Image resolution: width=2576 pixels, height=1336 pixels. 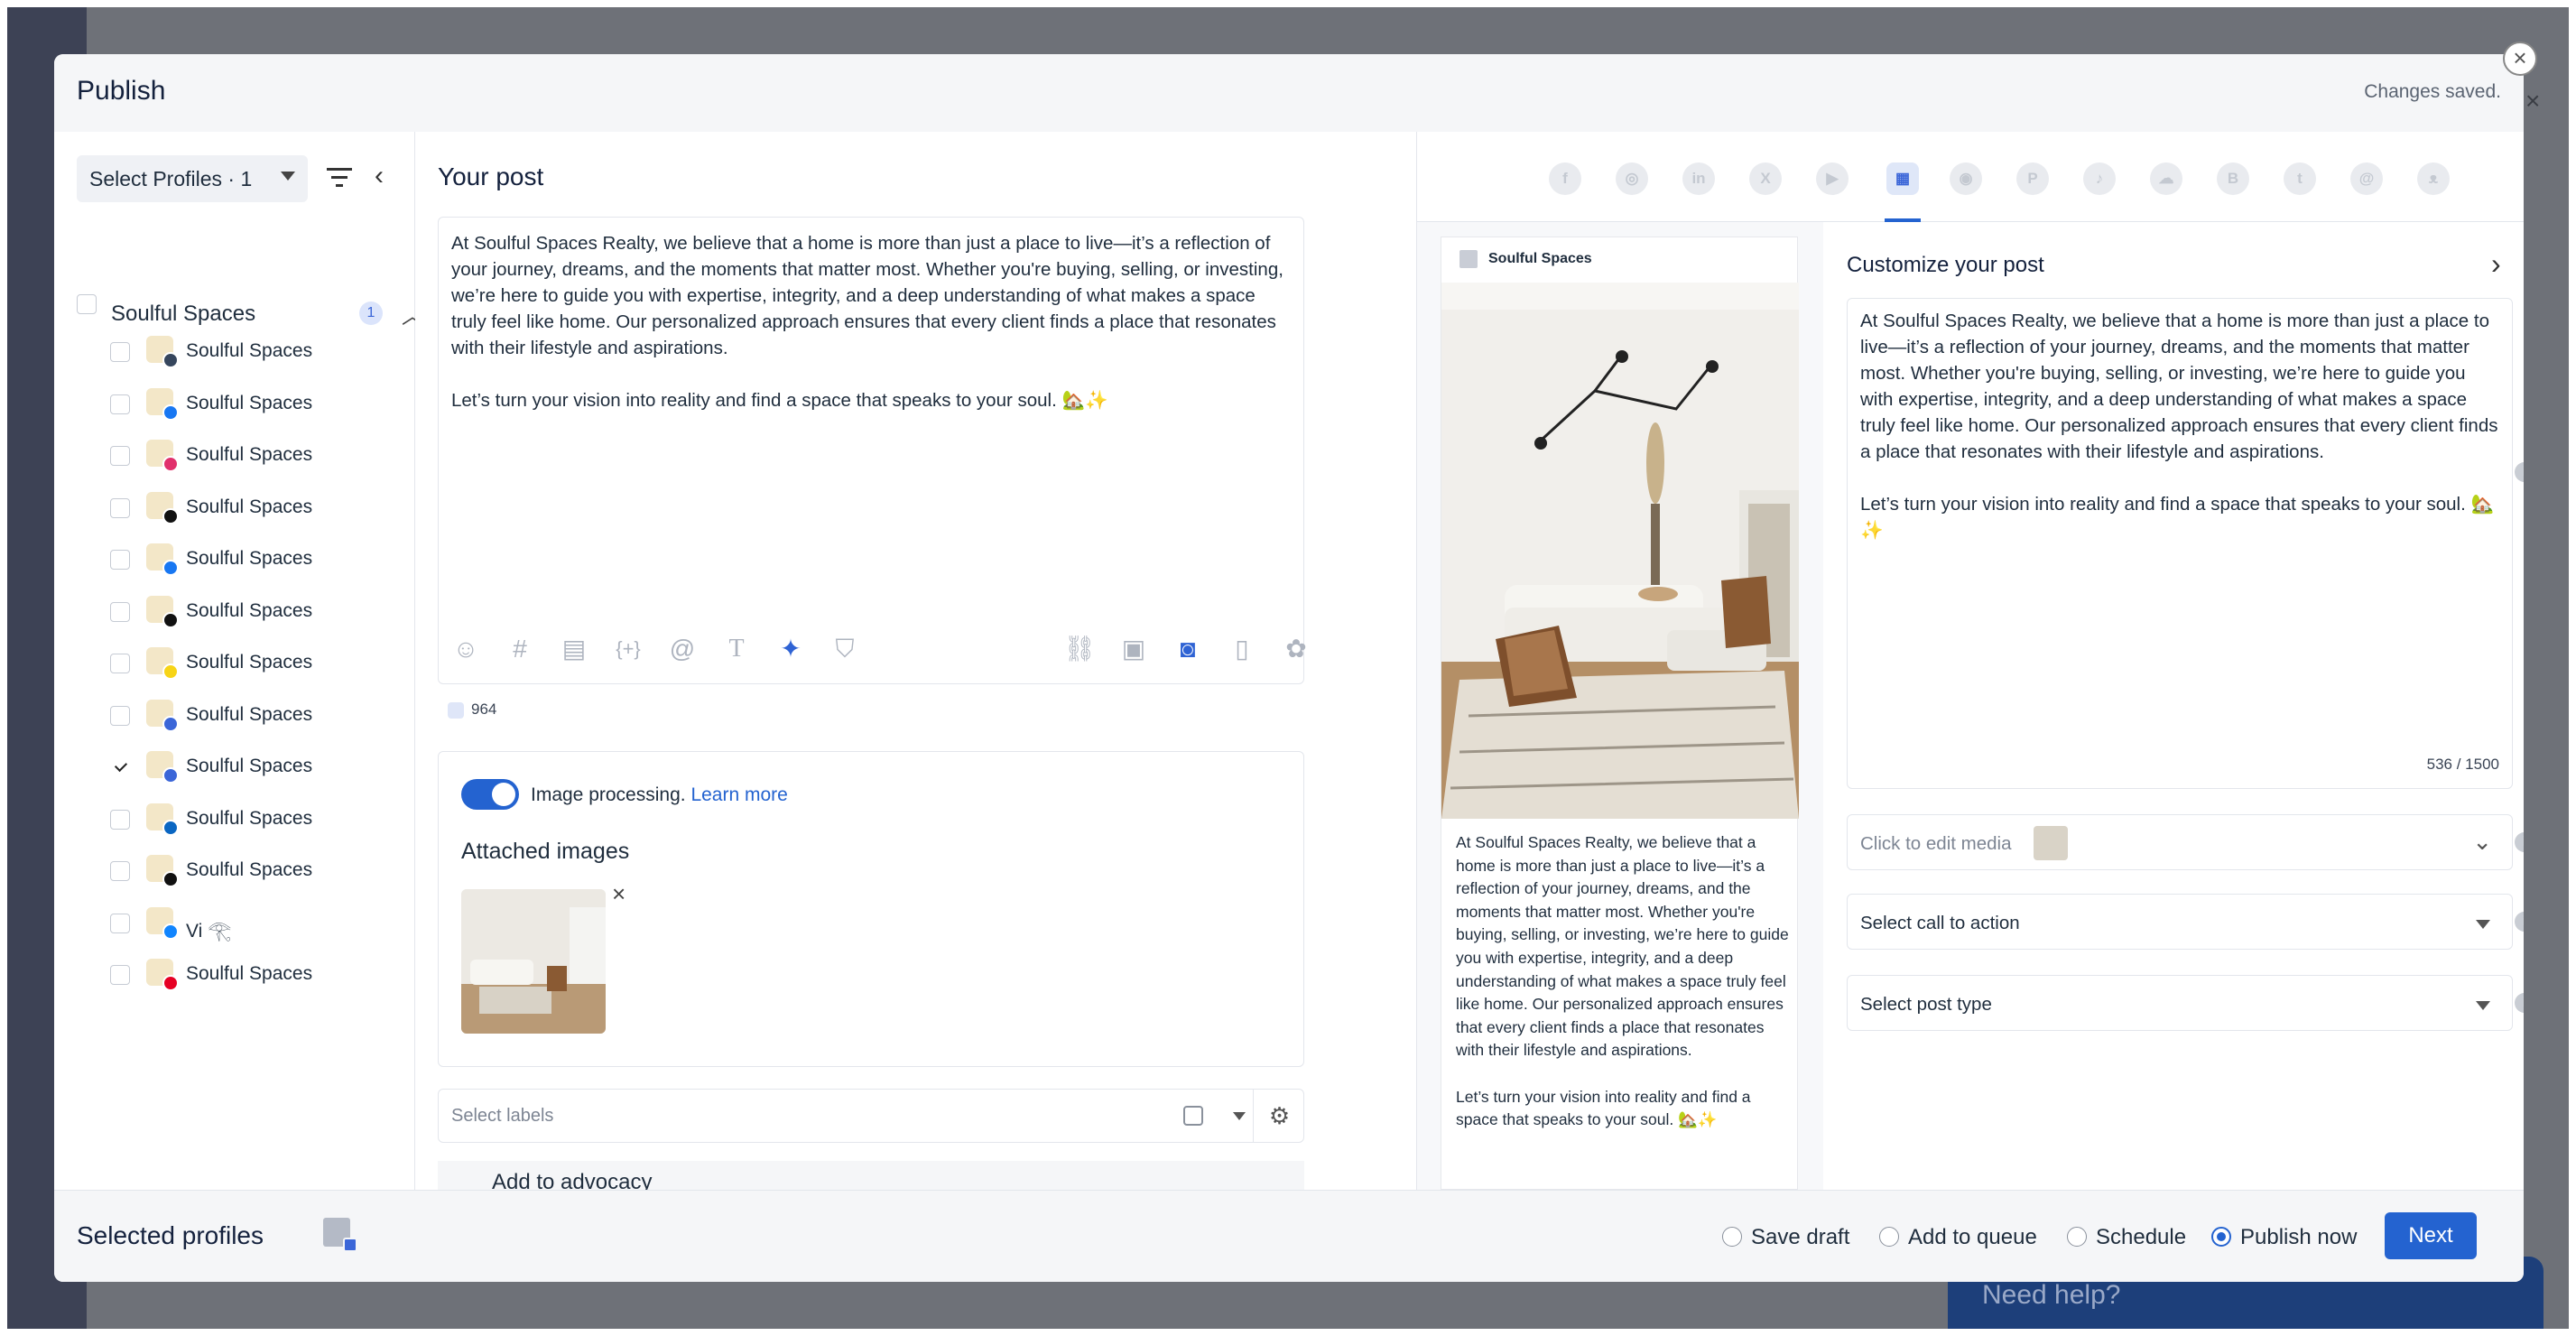 I want to click on save-draft-option: Save draft, so click(x=1786, y=1237).